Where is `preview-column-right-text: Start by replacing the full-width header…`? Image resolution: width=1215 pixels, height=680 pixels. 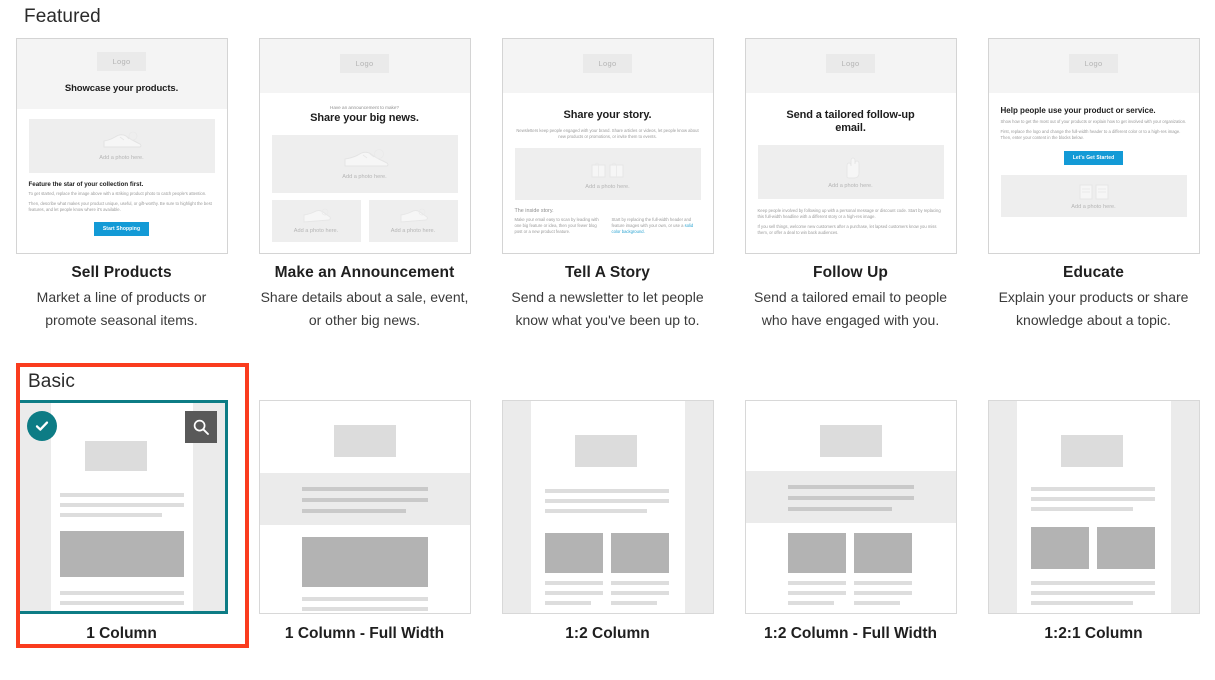 preview-column-right-text: Start by replacing the full-width header… is located at coordinates (651, 222).